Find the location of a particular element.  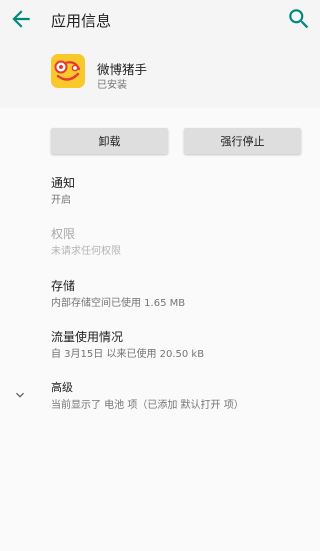

uninstall-button: 卸载 is located at coordinates (109, 141).